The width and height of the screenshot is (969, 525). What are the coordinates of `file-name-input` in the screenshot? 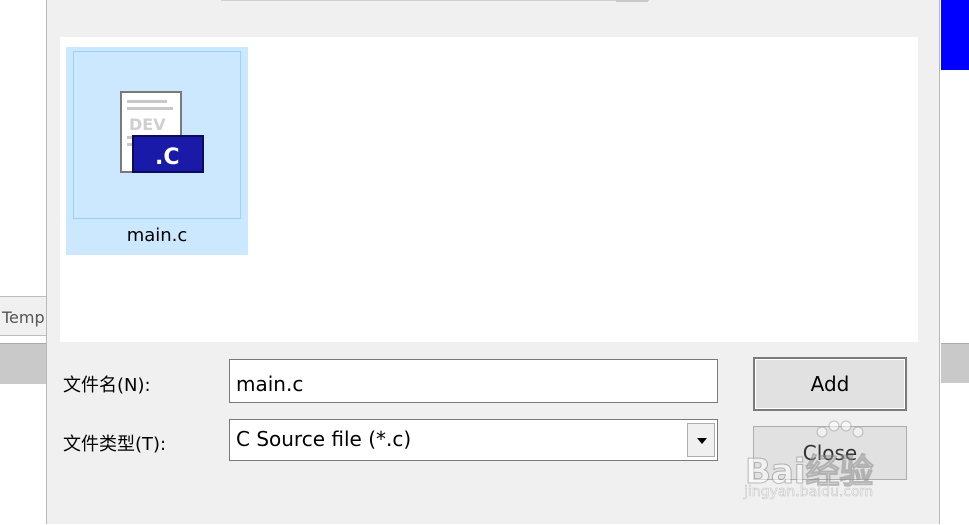 It's located at (473, 381).